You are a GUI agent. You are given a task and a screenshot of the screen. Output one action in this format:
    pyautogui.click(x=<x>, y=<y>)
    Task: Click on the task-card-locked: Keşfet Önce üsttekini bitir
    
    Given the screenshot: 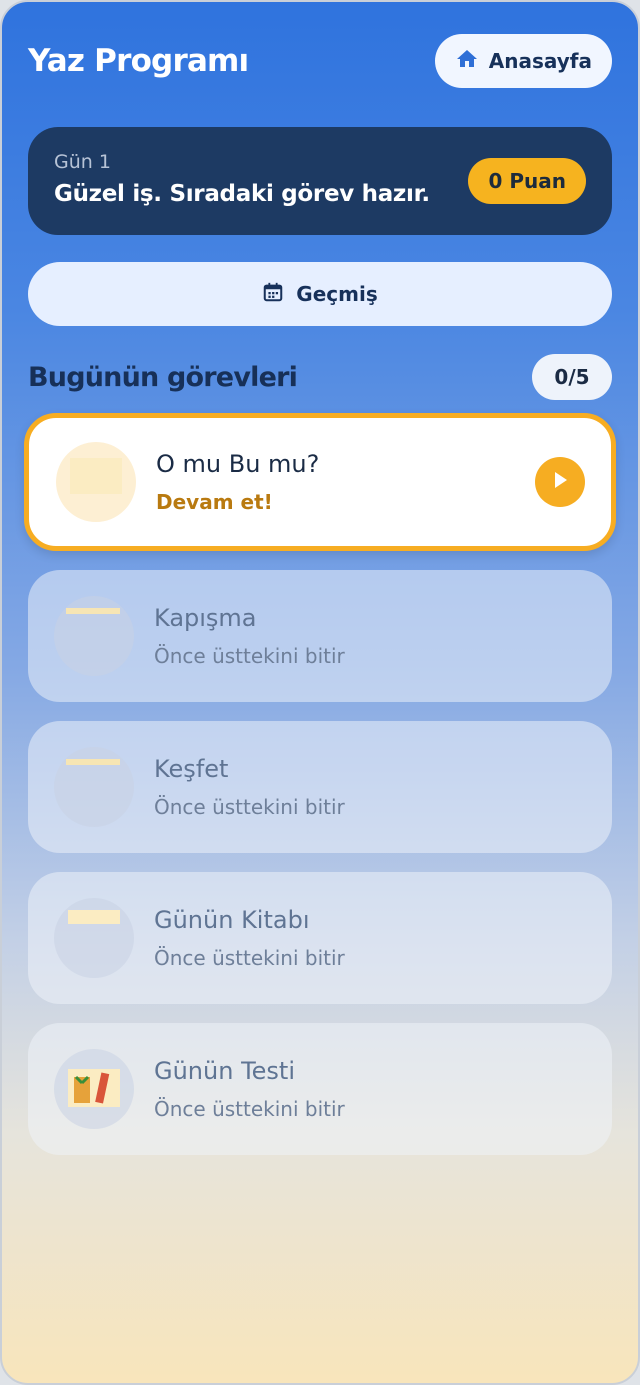 What is the action you would take?
    pyautogui.click(x=320, y=787)
    